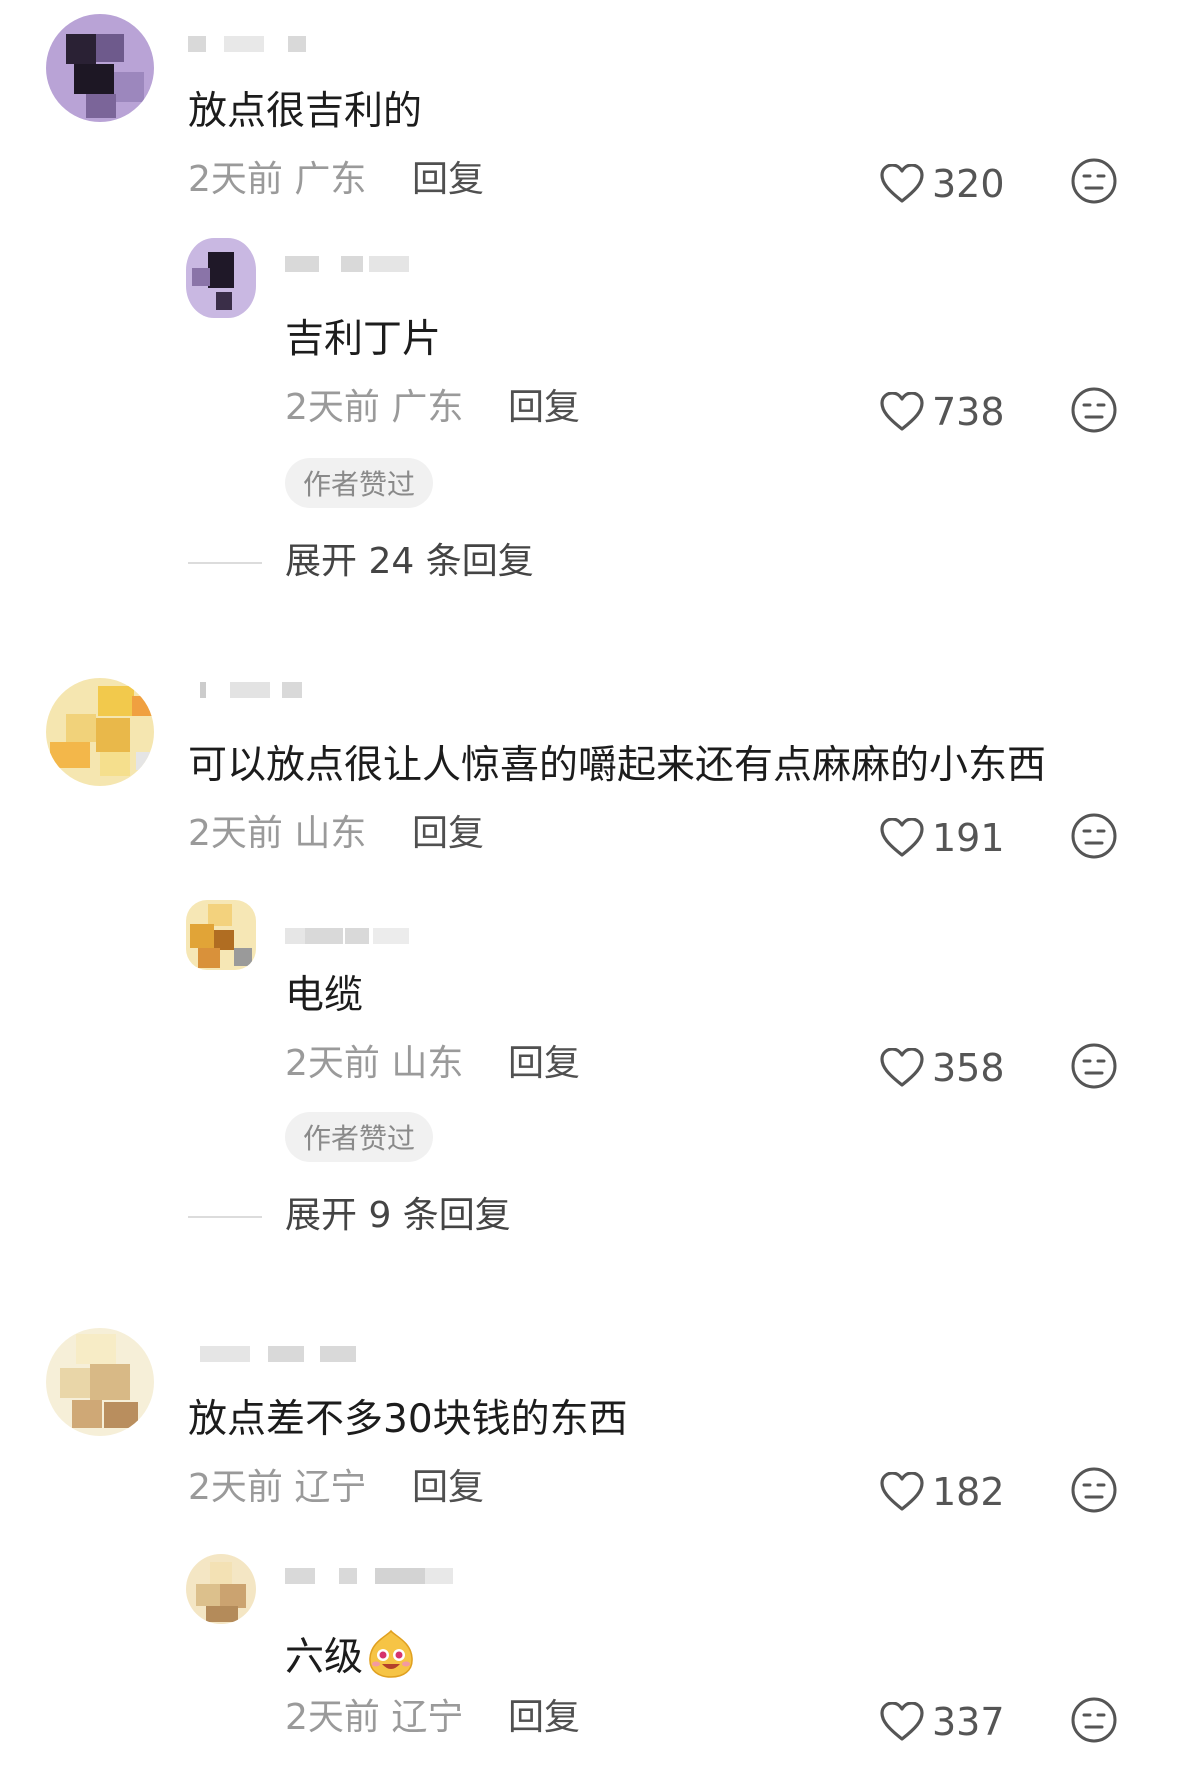  I want to click on reply-location: 广东, so click(427, 407).